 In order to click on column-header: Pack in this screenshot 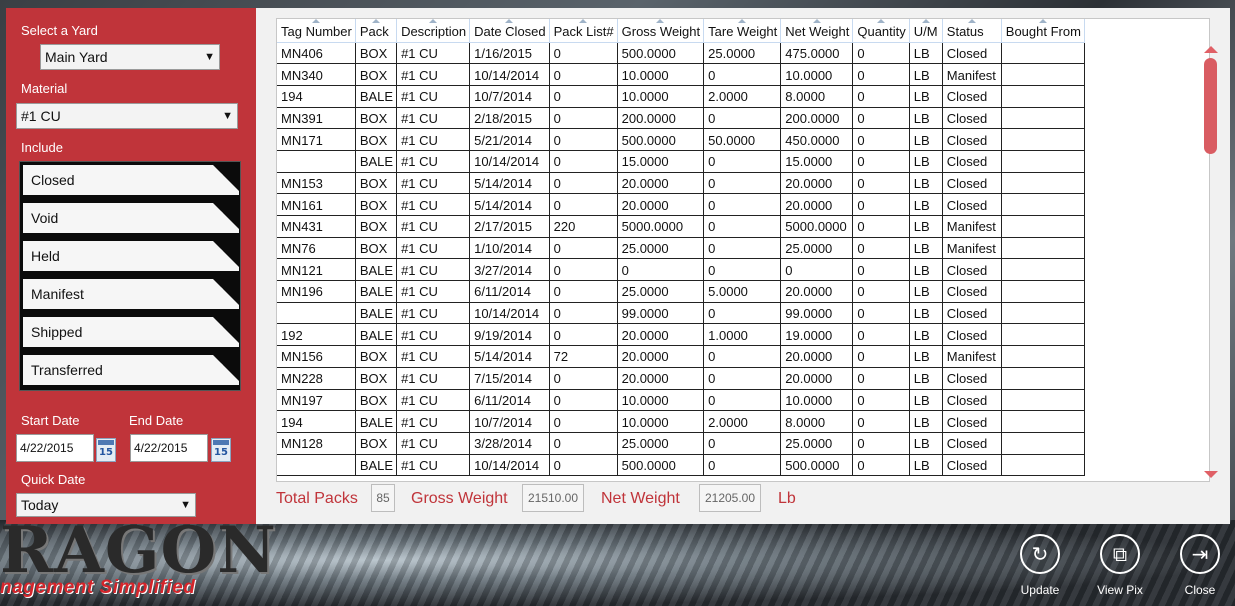, I will do `click(376, 31)`.